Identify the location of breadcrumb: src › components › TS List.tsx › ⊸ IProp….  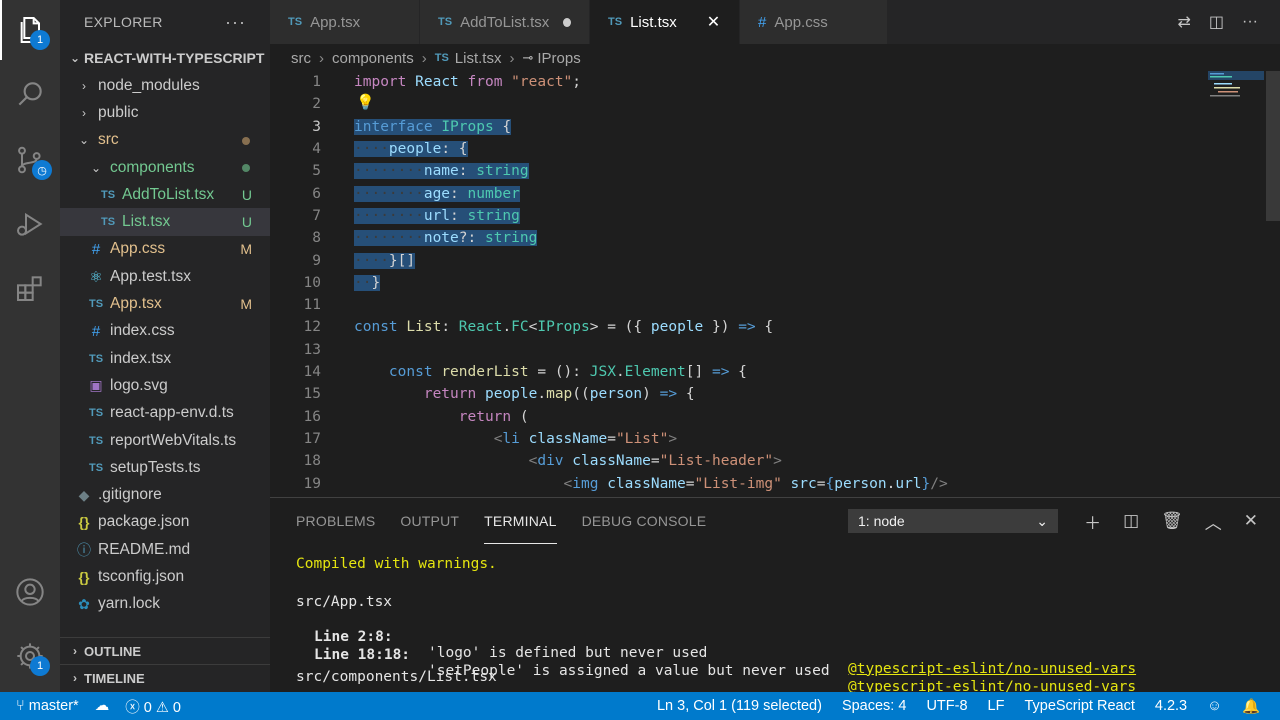
(775, 58).